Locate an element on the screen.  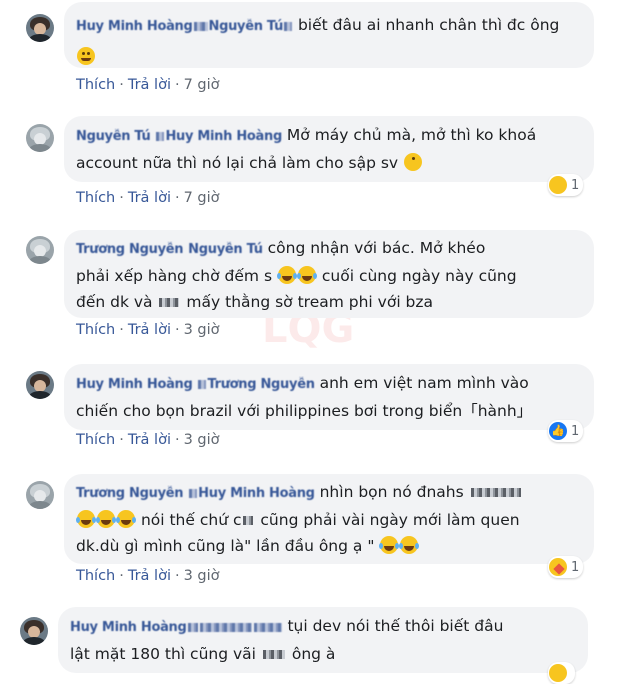
pacman-emoji-icon is located at coordinates (413, 162).